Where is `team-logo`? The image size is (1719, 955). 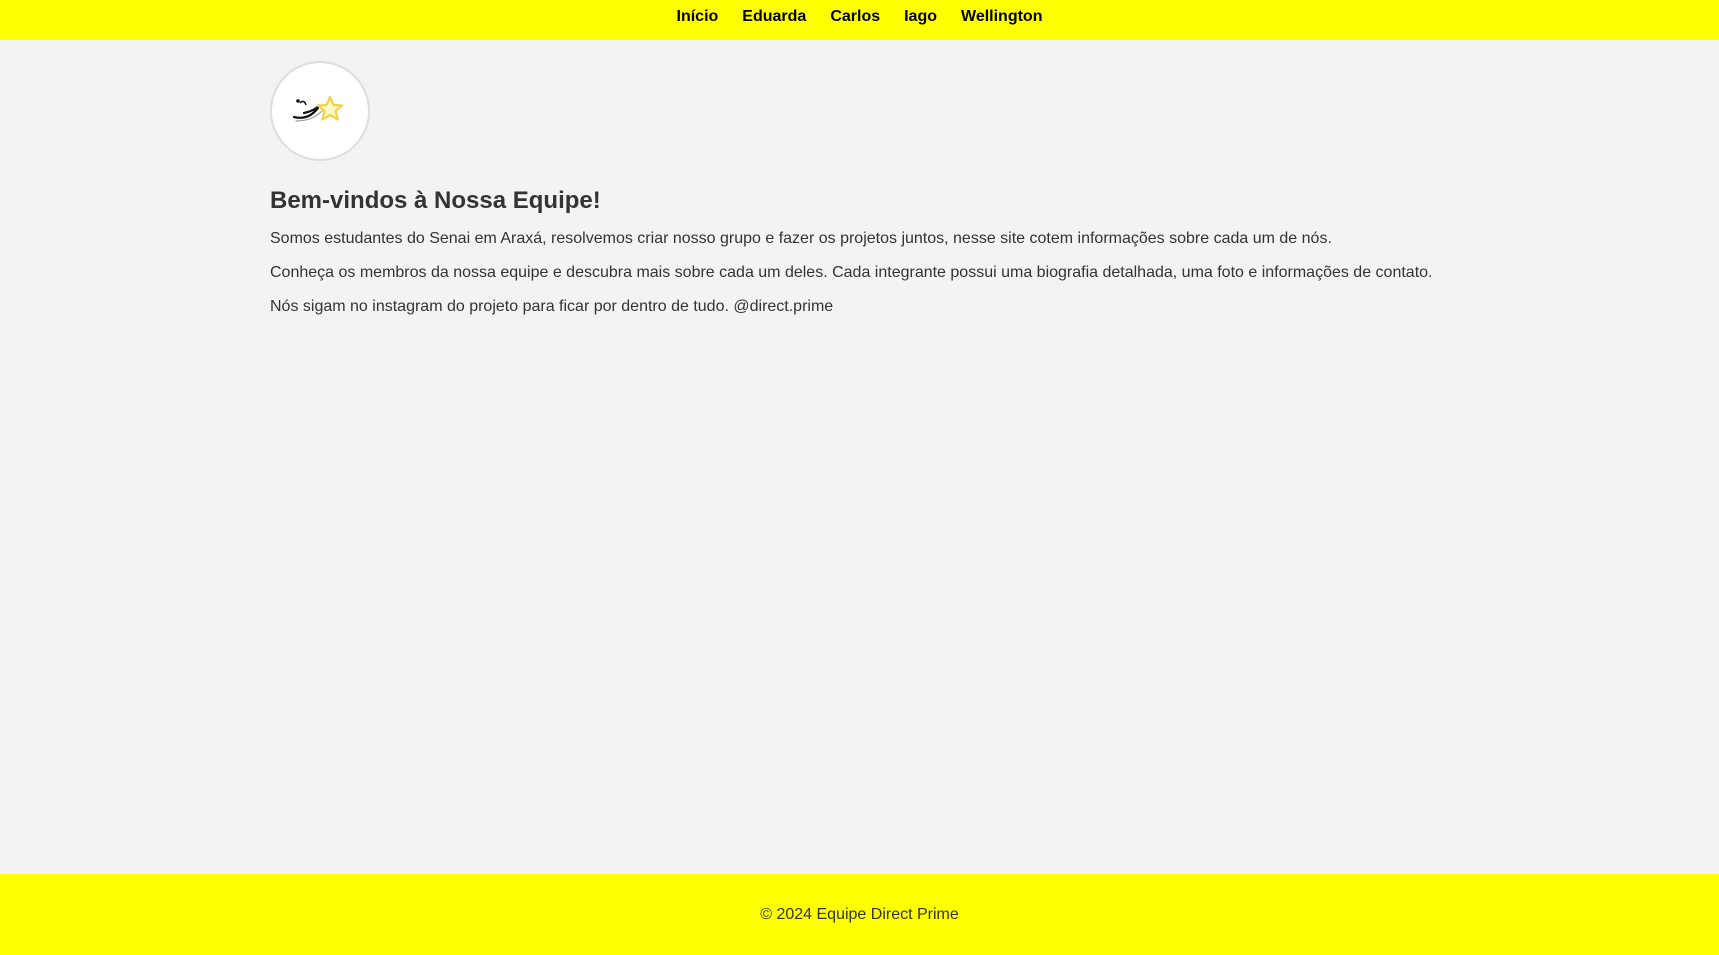
team-logo is located at coordinates (320, 111).